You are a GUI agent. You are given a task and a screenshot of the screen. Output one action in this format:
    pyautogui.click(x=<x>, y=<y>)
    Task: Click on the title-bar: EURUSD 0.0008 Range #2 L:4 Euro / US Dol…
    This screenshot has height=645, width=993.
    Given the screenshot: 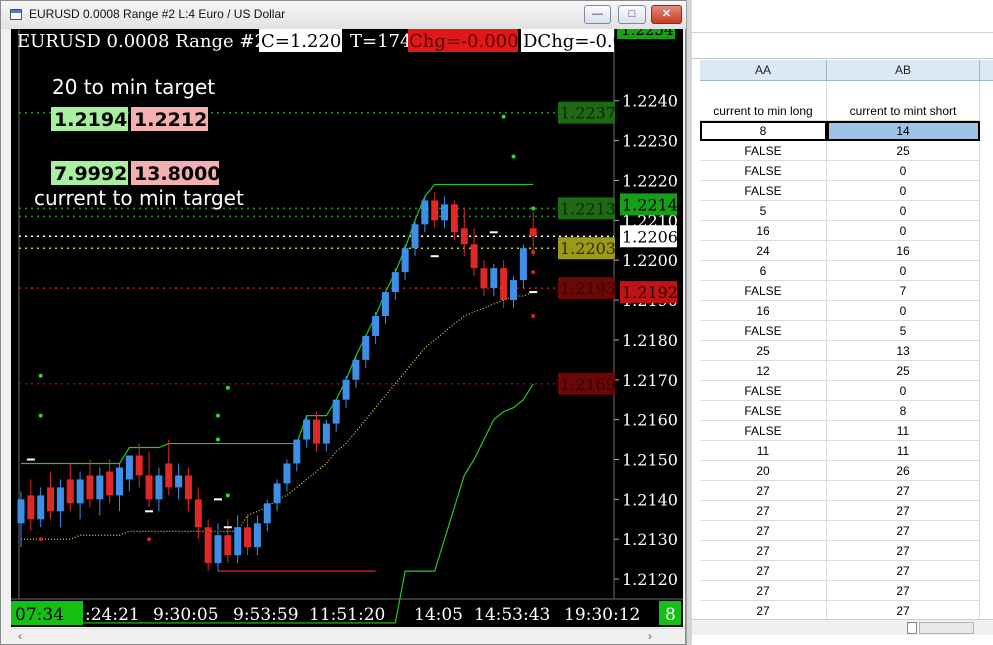 What is the action you would take?
    pyautogui.click(x=344, y=15)
    